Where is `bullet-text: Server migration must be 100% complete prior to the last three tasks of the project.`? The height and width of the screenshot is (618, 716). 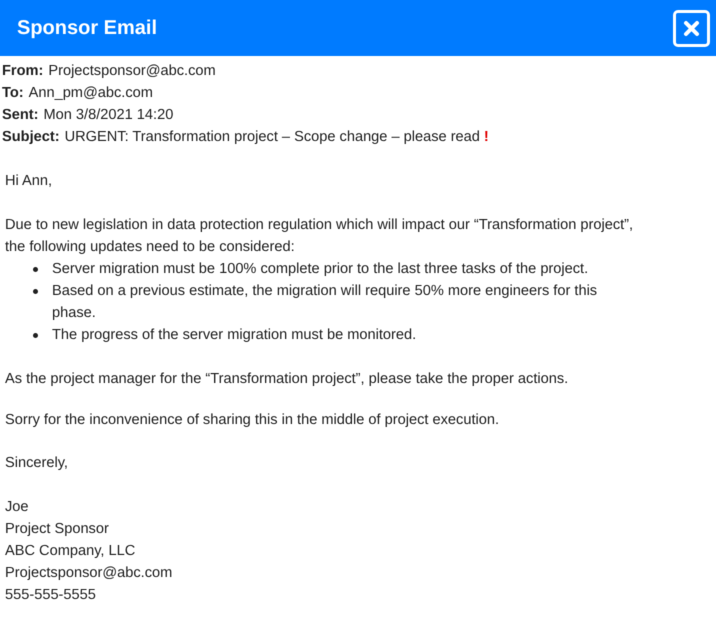 bullet-text: Server migration must be 100% complete prior to the last three tasks of the project. is located at coordinates (321, 269).